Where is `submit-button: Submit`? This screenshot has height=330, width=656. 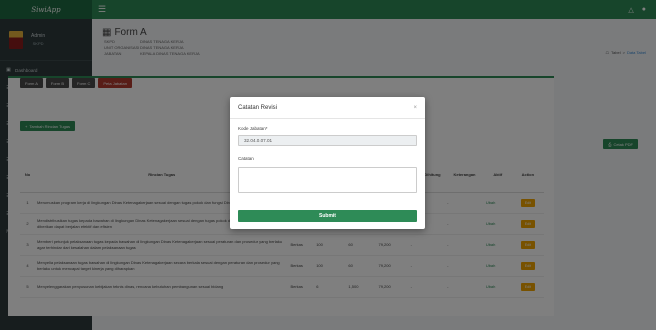
submit-button: Submit is located at coordinates (327, 216).